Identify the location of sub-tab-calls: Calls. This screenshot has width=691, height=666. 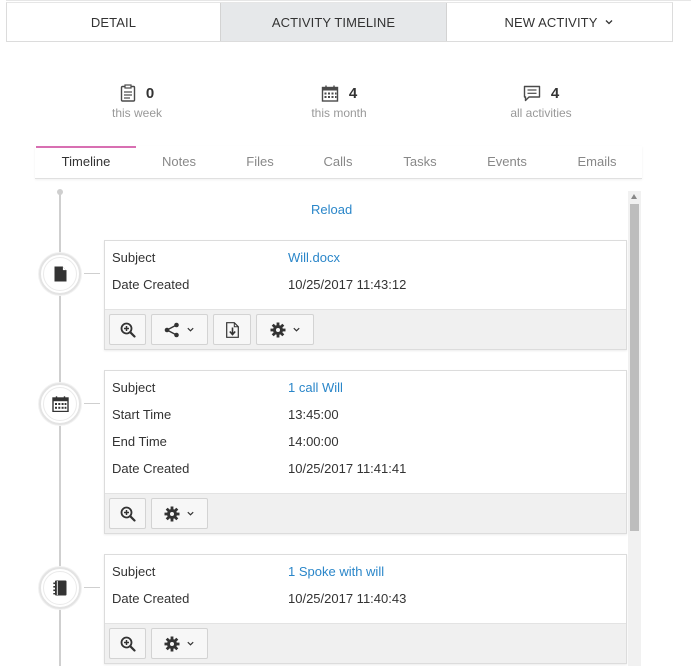
(338, 162).